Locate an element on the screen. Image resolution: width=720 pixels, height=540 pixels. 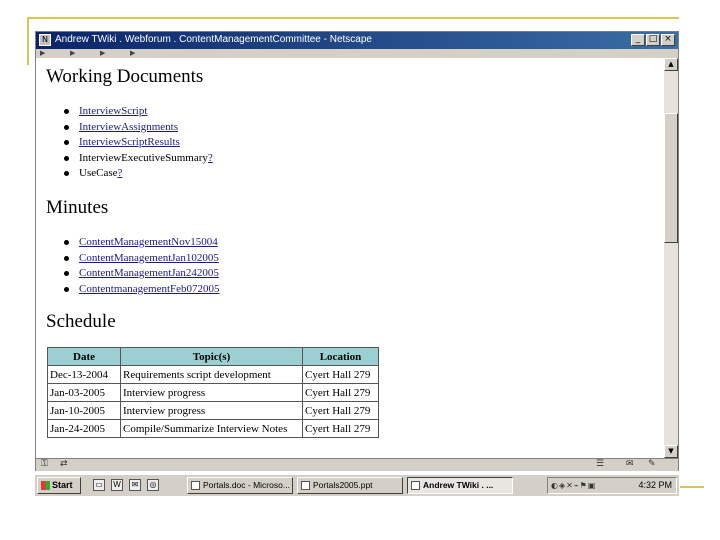
column-header-topics: Topic(s) is located at coordinates (211, 356).